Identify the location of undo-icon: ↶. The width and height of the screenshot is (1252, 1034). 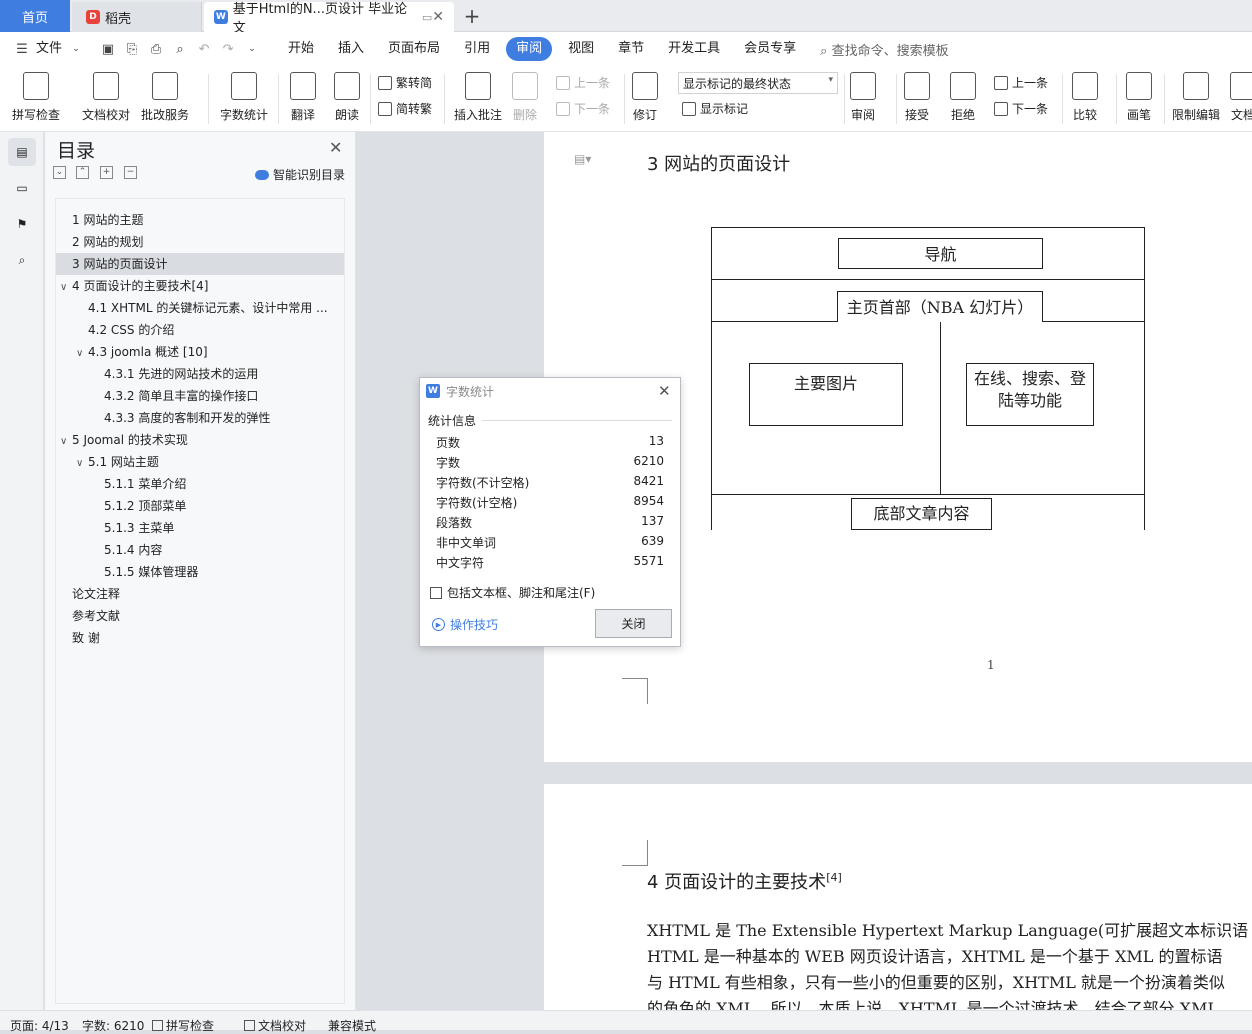
(204, 49).